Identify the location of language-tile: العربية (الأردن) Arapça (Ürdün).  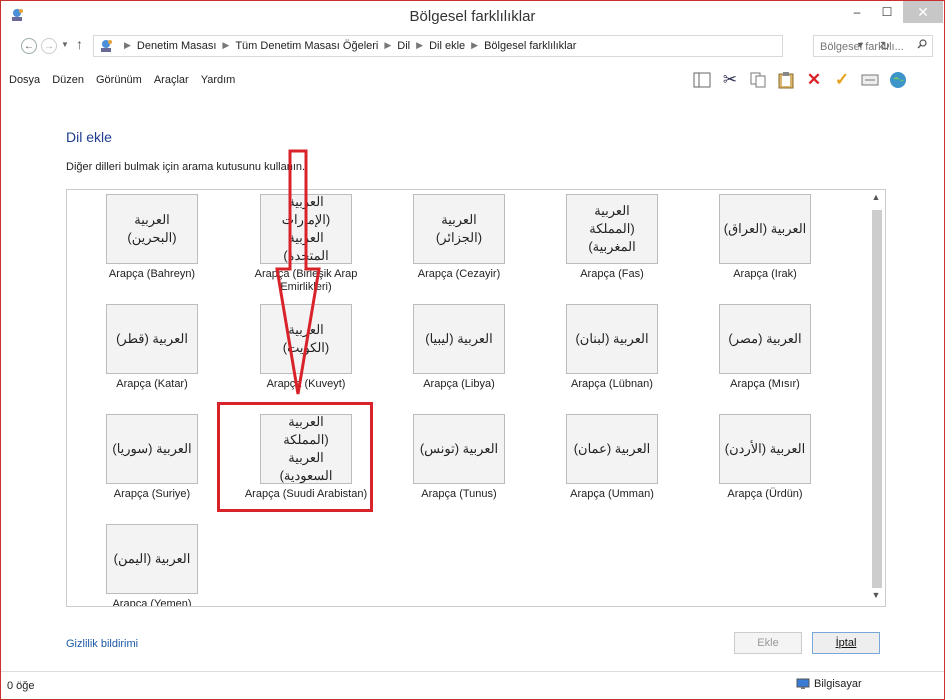
(765, 464).